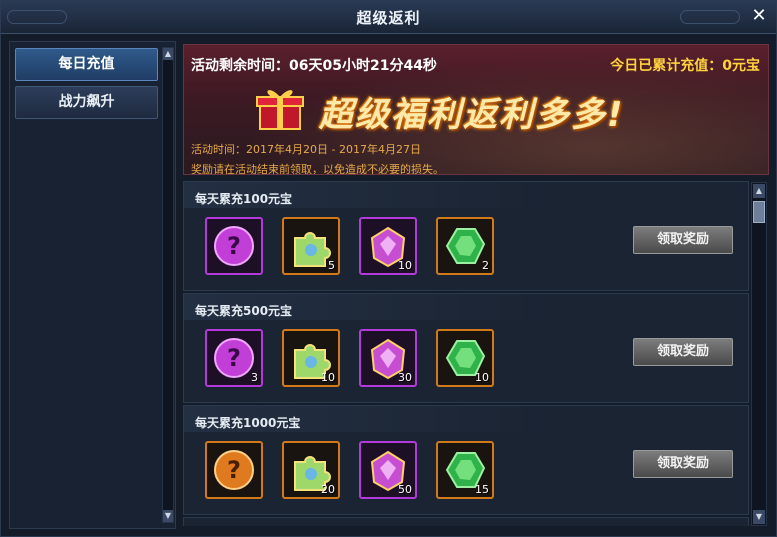 The height and width of the screenshot is (537, 777). I want to click on reward-row: 每天累充500元宝 ? 3 10 30 10 领取奖励, so click(466, 348).